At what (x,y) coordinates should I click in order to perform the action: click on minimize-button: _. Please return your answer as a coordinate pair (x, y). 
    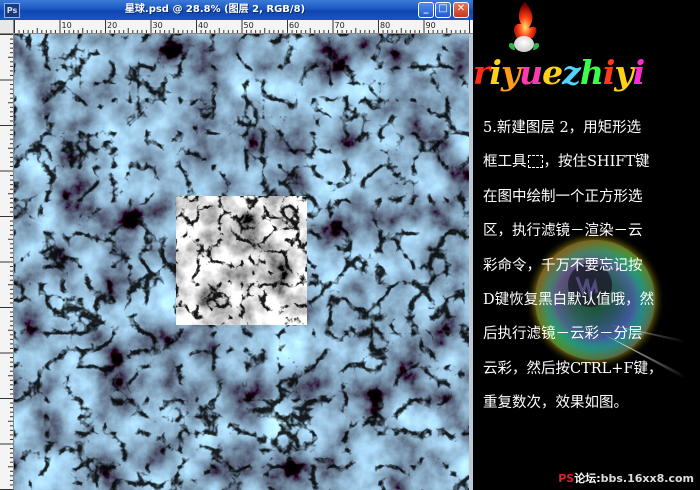
    Looking at the image, I should click on (426, 10).